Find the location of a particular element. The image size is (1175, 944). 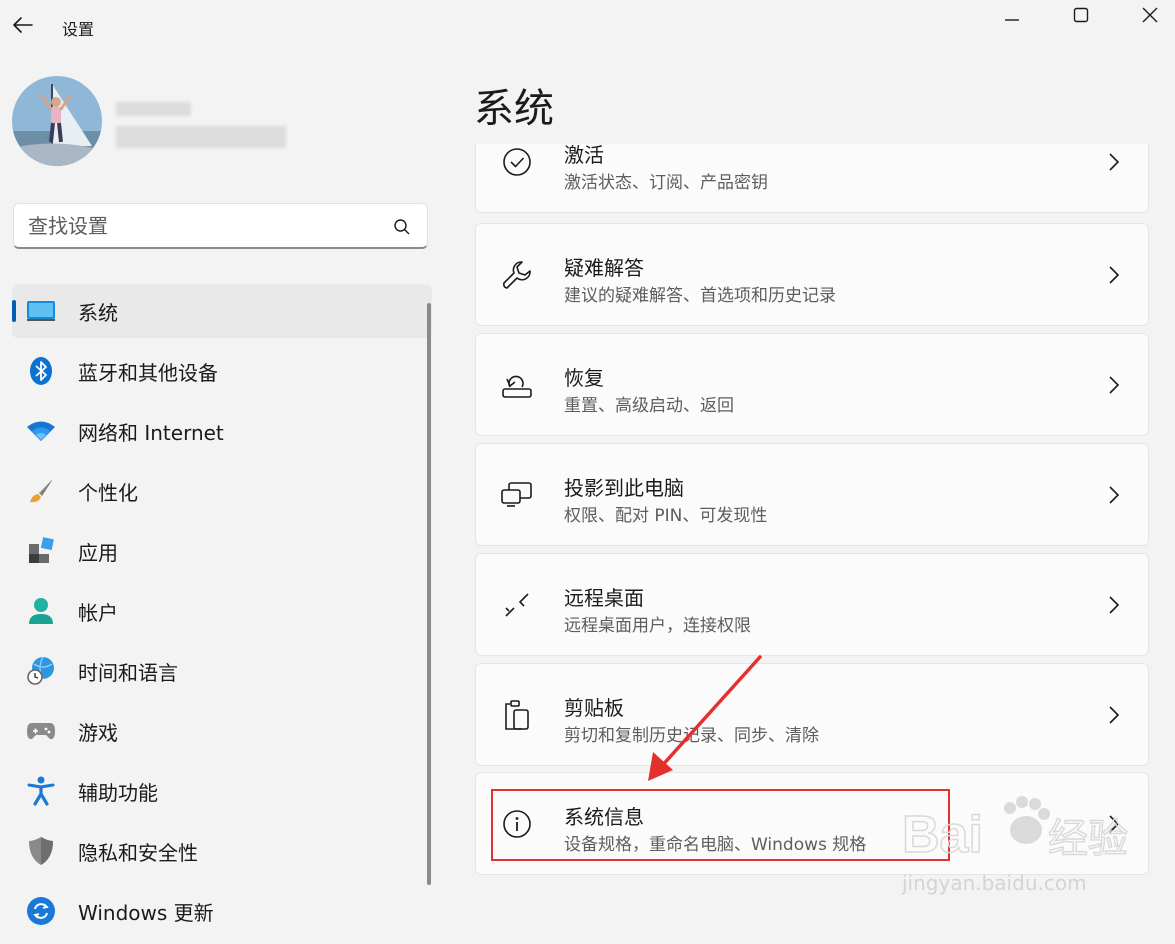

update-icon is located at coordinates (41, 911).